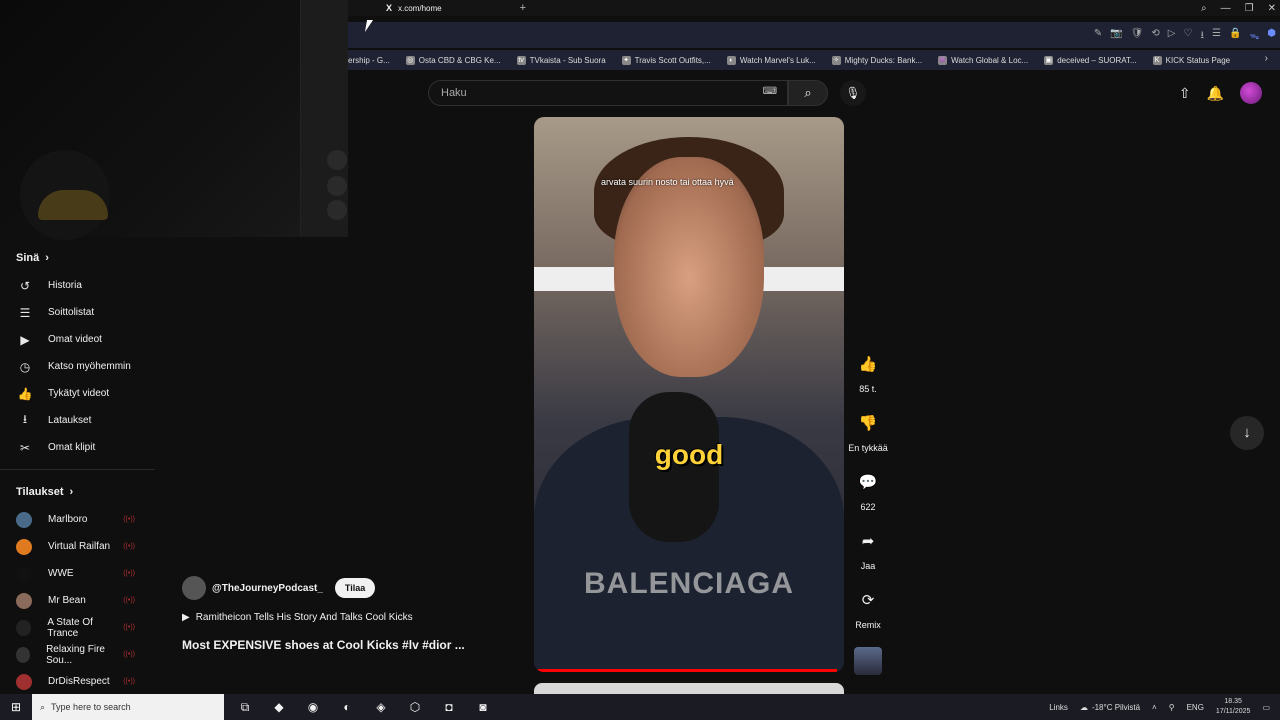 This screenshot has width=1280, height=720. I want to click on clock: 18.35 17/11/2025, so click(1233, 707).